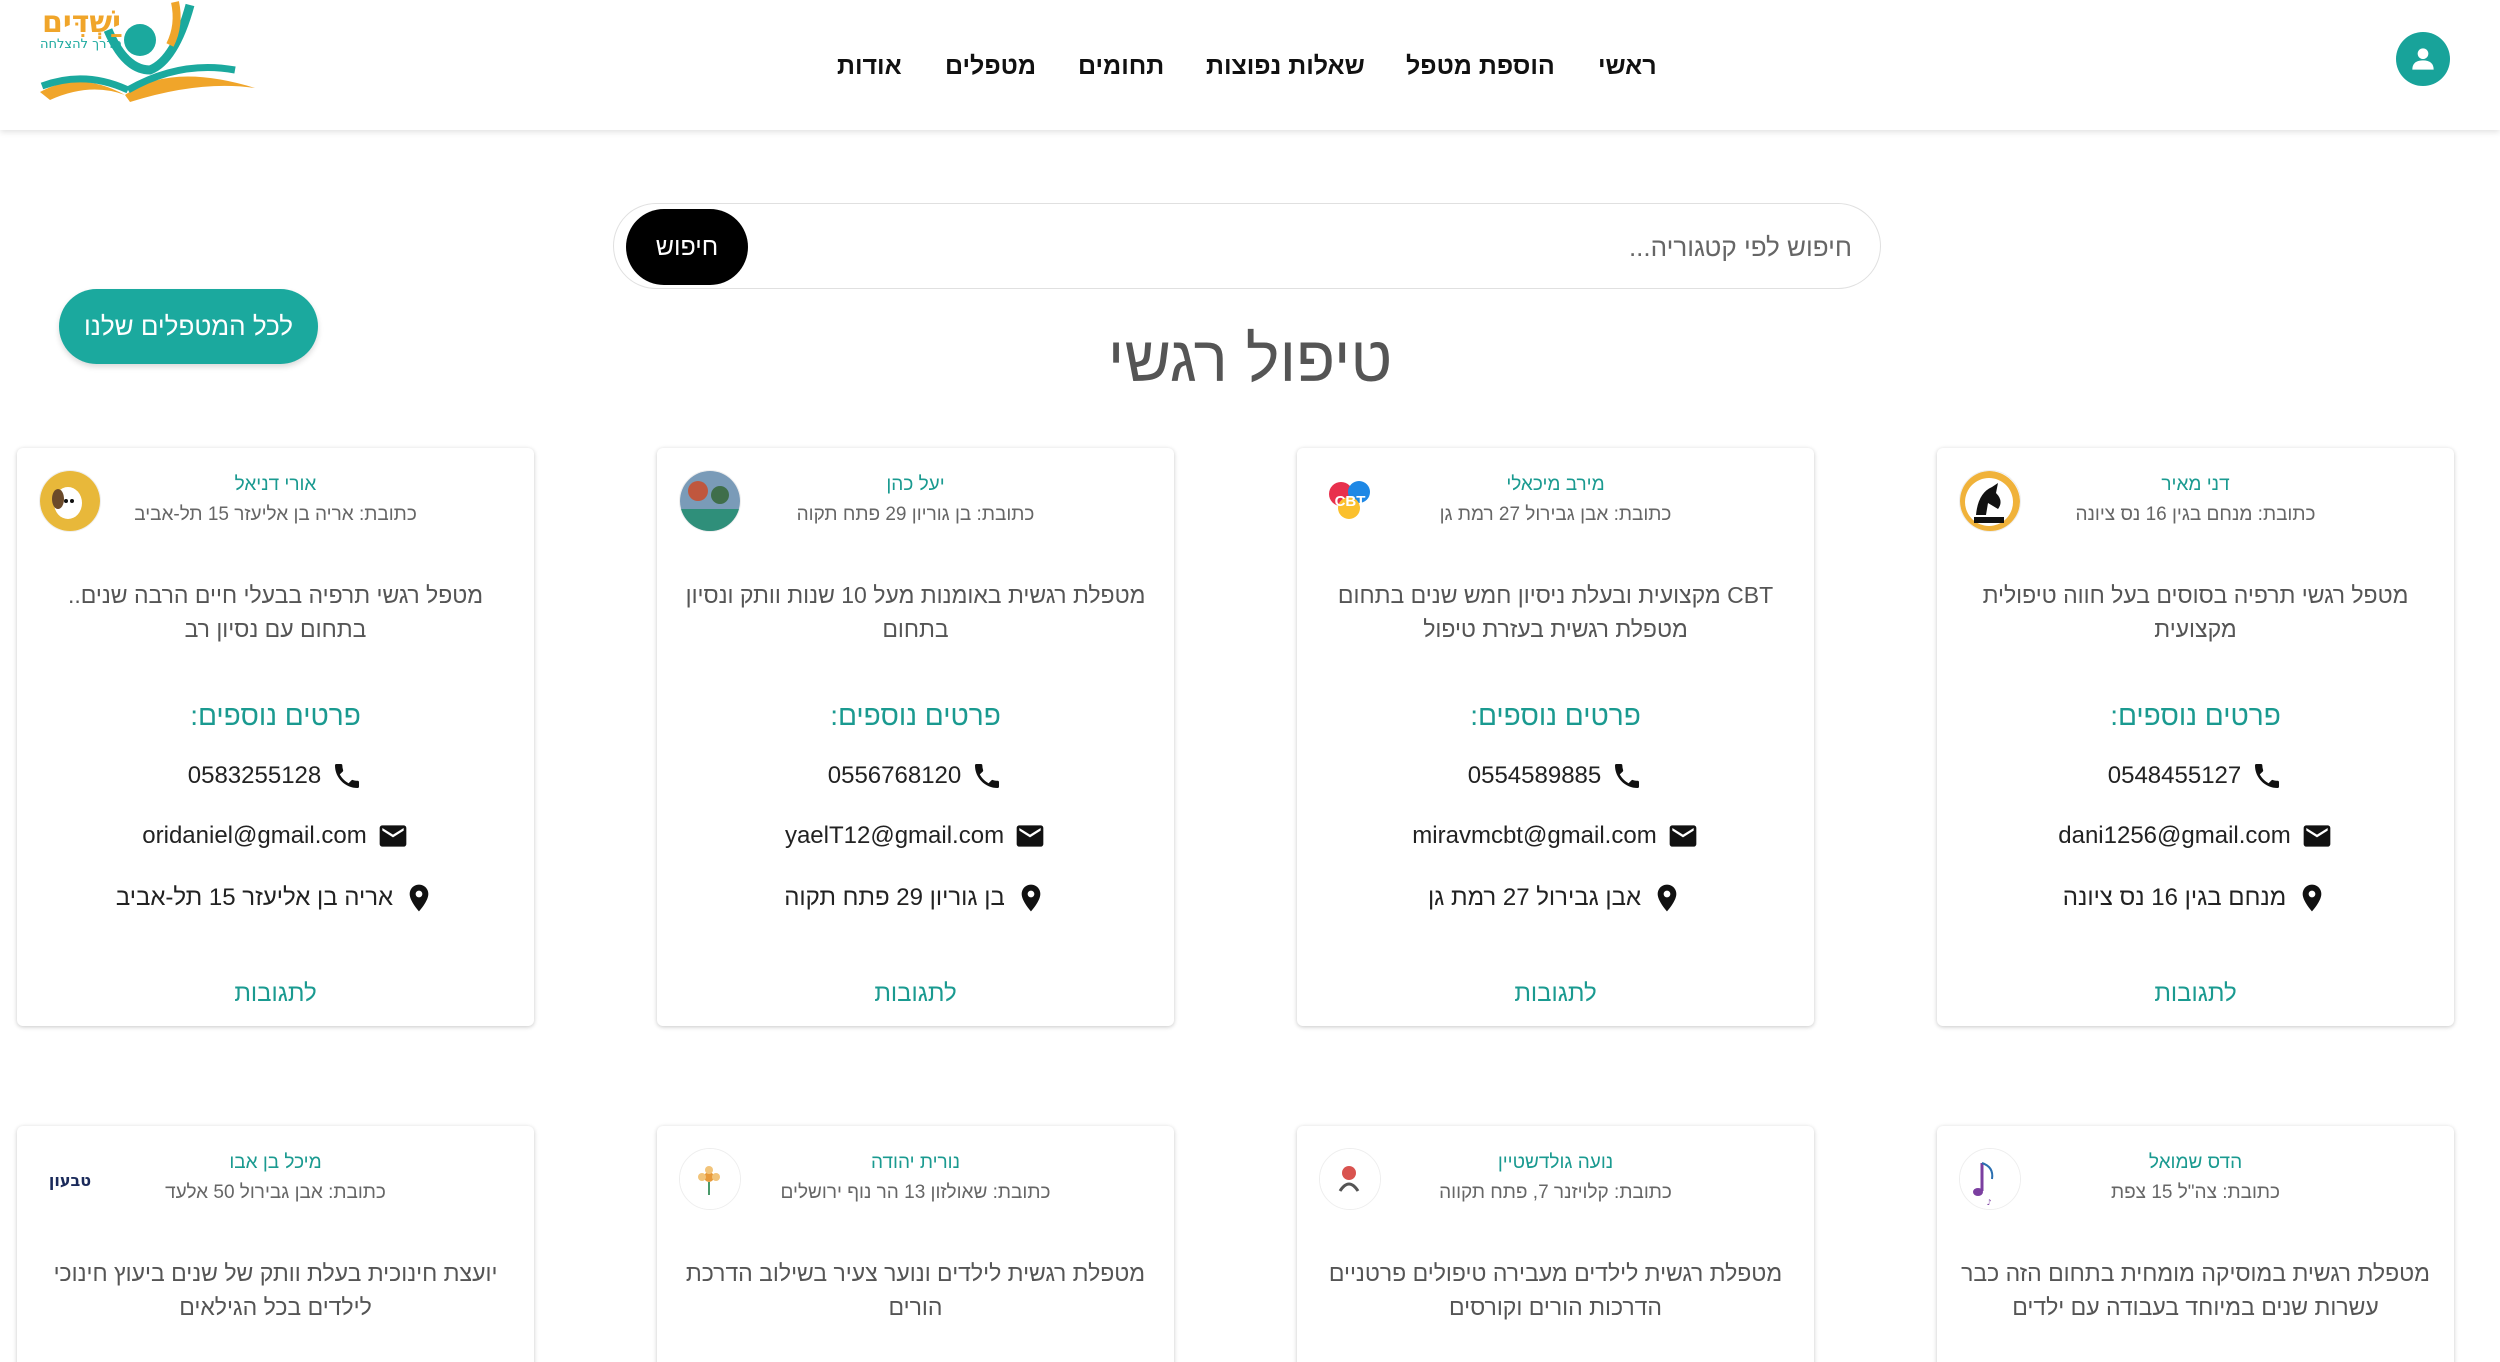 The width and height of the screenshot is (2500, 1362). Describe the element at coordinates (2195, 1192) in the screenshot. I see `therapist-address-line: כתובת: צה"ל 15 צפת` at that location.